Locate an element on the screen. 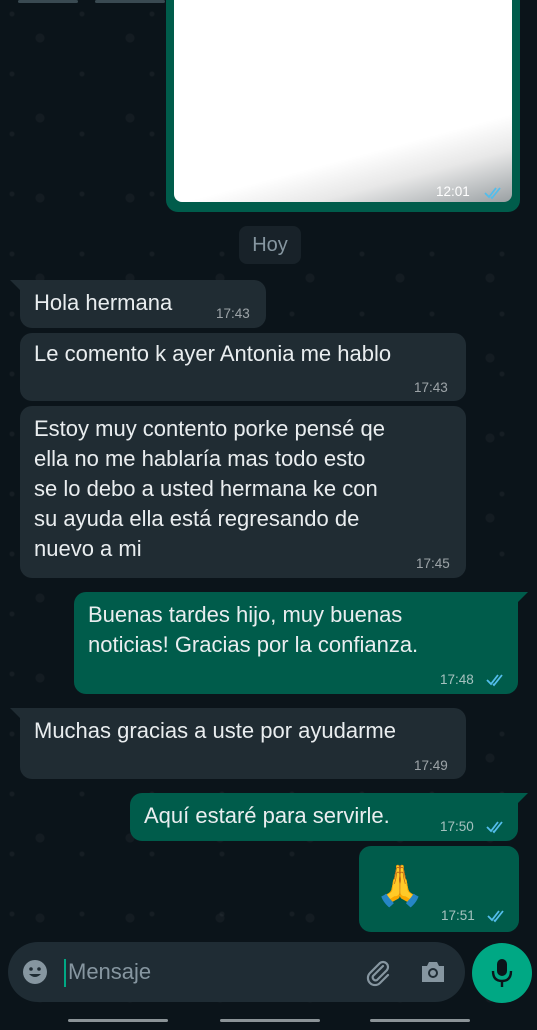  incoming-message: Hola hermana 17:43 is located at coordinates (138, 304).